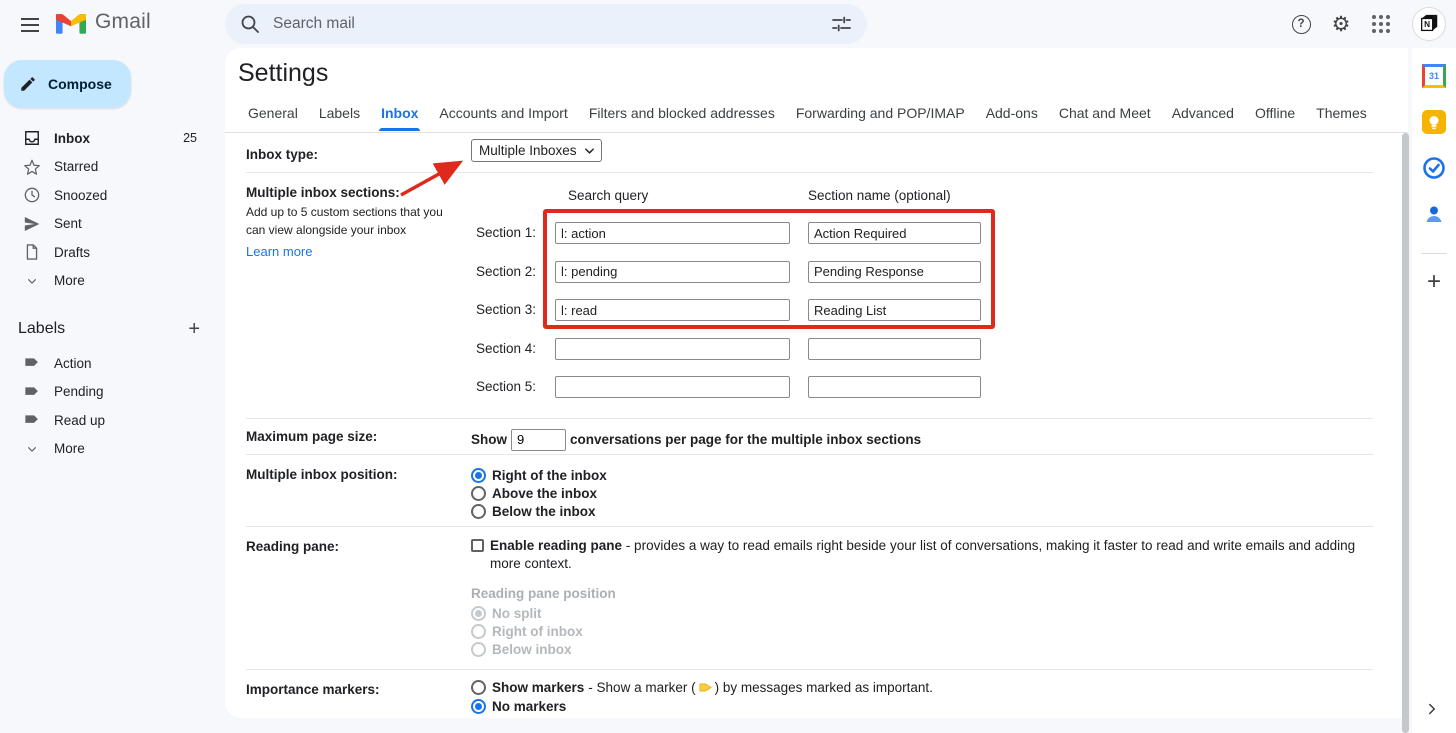  Describe the element at coordinates (112, 449) in the screenshot. I see `sidebar-labels-more: More` at that location.